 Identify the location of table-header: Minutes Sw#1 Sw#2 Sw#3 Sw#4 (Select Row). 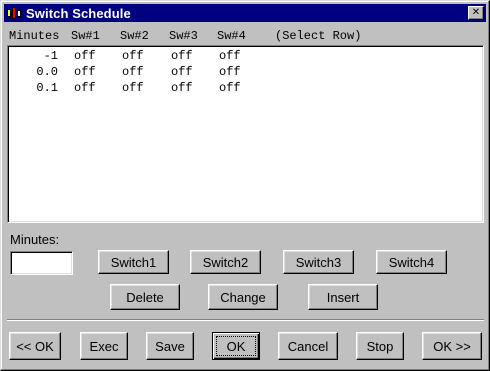
(185, 36).